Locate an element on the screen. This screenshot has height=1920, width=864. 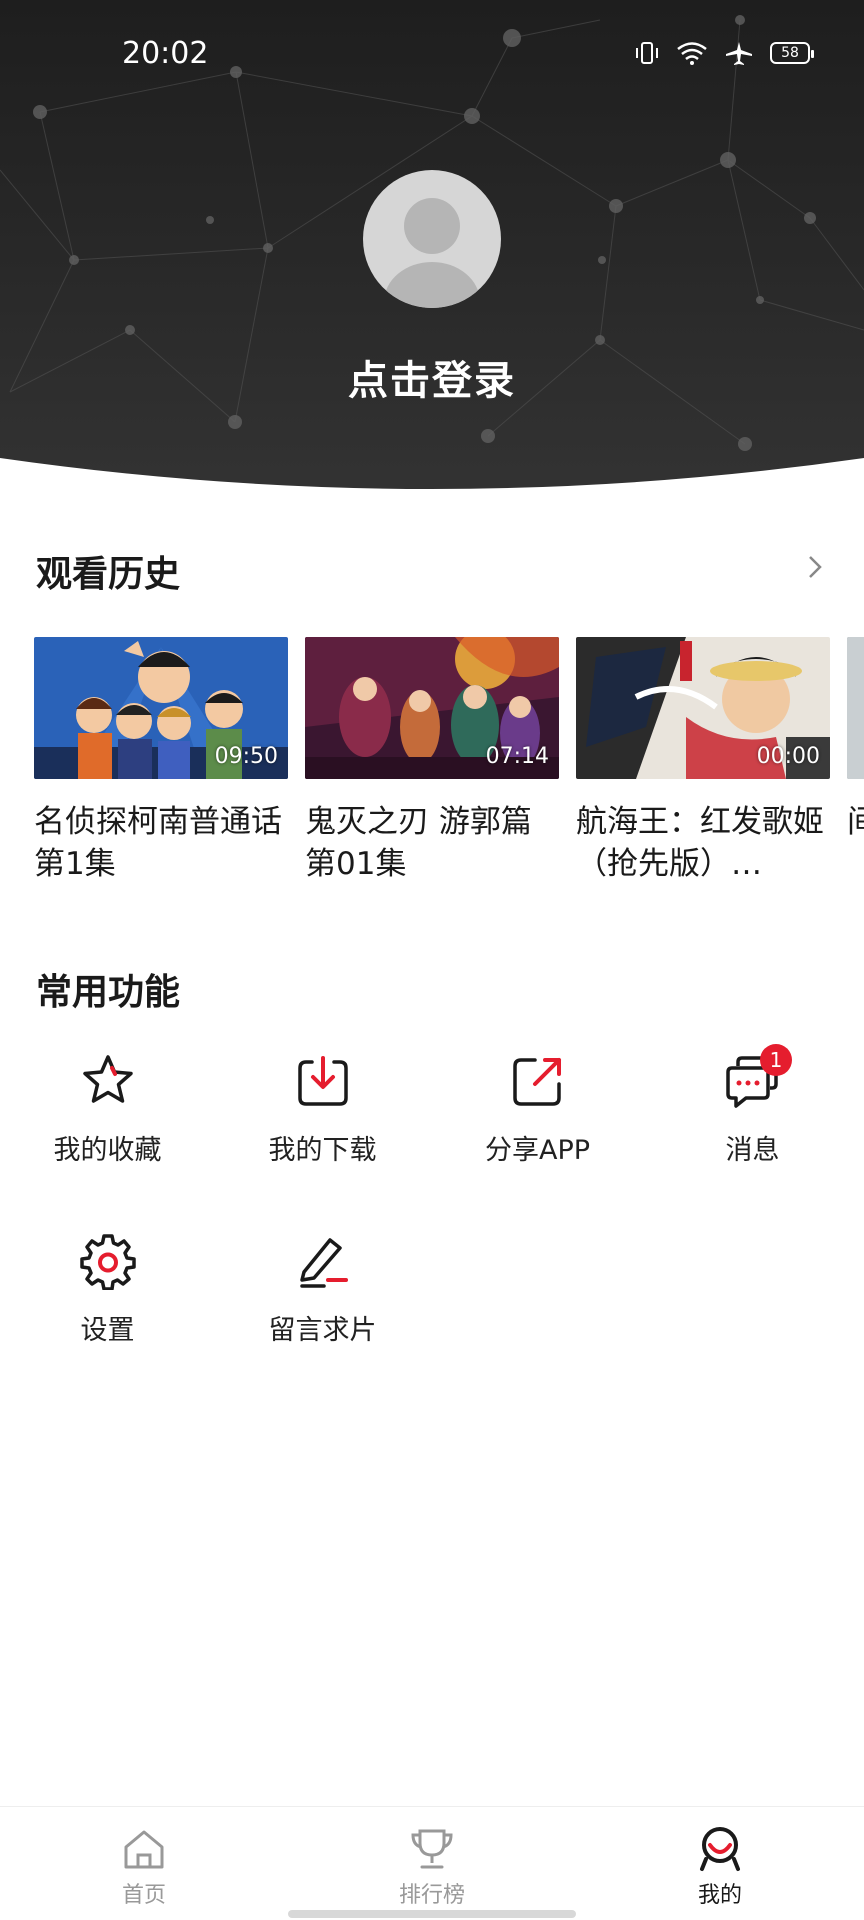
video-duration: 09:50 is located at coordinates (246, 756).